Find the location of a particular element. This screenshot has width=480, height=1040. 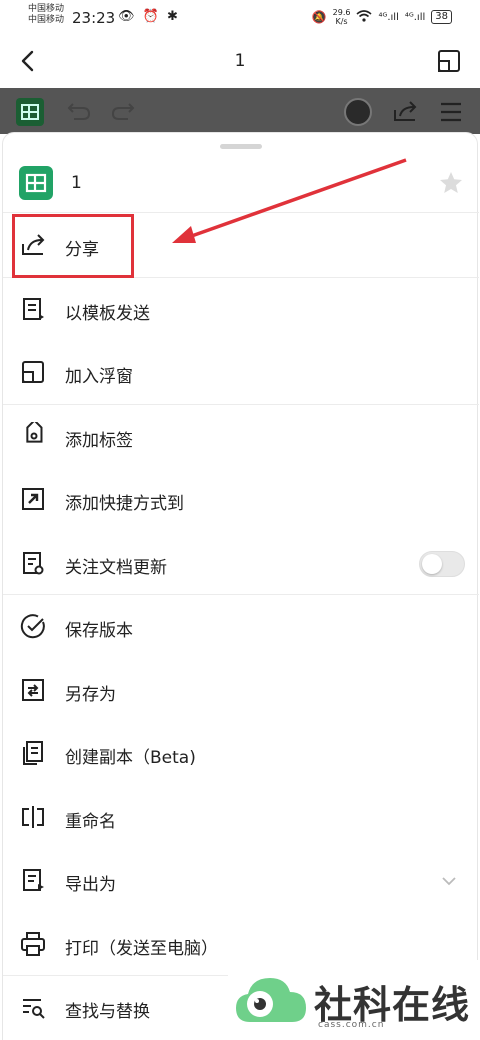

carrier-1: 中国移动 is located at coordinates (46, 9).